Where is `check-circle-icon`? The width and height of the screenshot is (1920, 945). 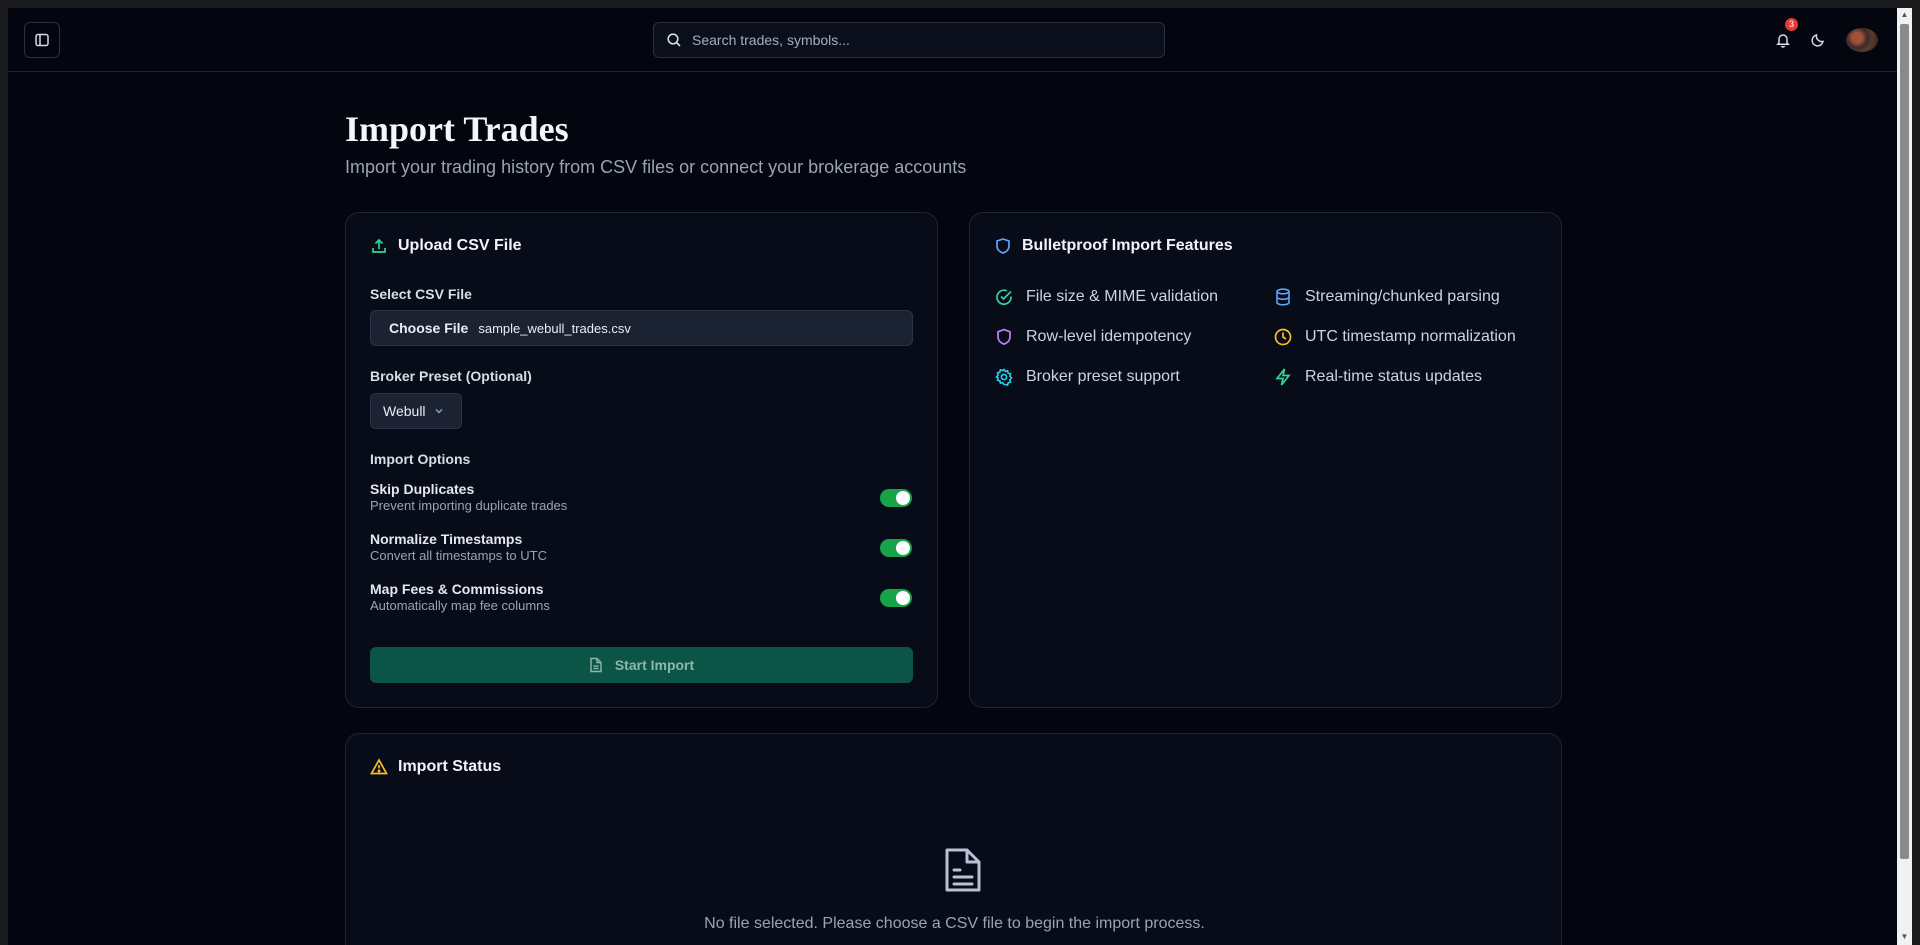
check-circle-icon is located at coordinates (1004, 297).